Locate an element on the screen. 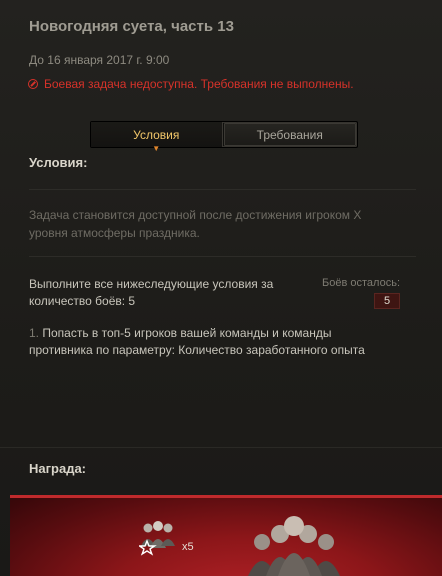  battles-left-badge: 5 is located at coordinates (387, 301).